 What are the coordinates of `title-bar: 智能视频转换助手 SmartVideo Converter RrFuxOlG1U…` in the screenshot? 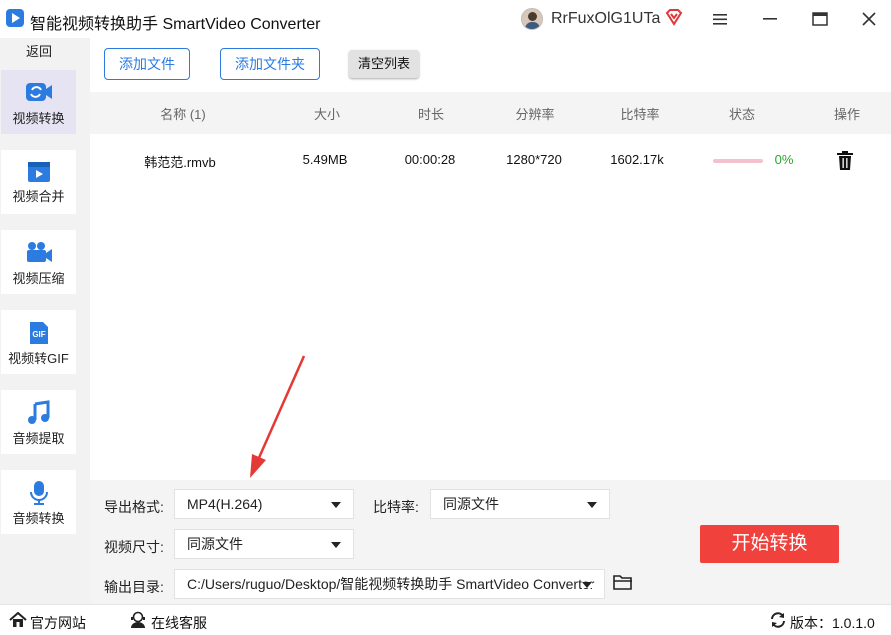 It's located at (445, 19).